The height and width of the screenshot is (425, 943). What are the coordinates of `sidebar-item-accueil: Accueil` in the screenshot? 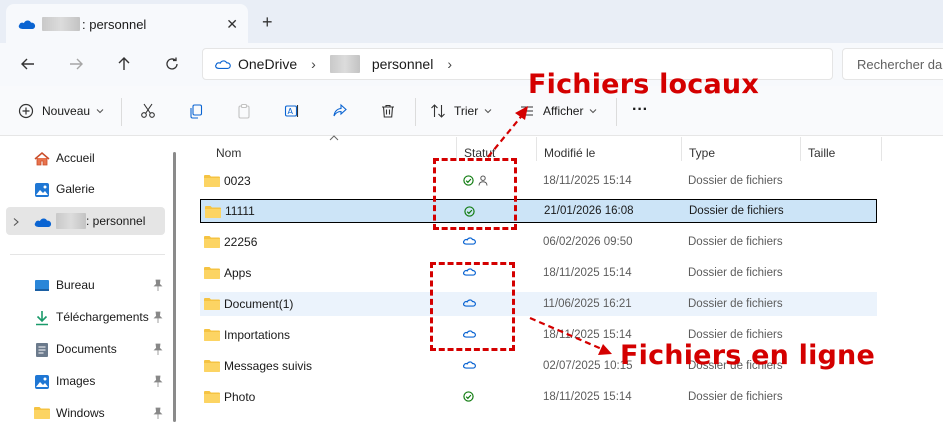 It's located at (87, 158).